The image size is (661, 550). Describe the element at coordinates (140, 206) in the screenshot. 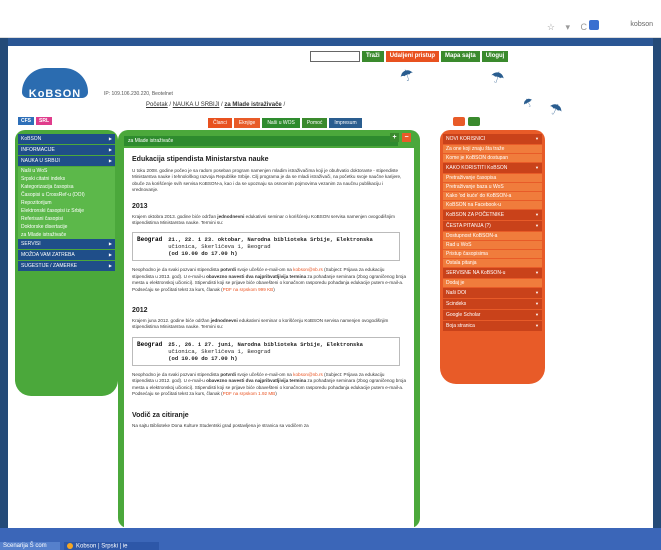

I see `section-2013-heading: 2013` at that location.